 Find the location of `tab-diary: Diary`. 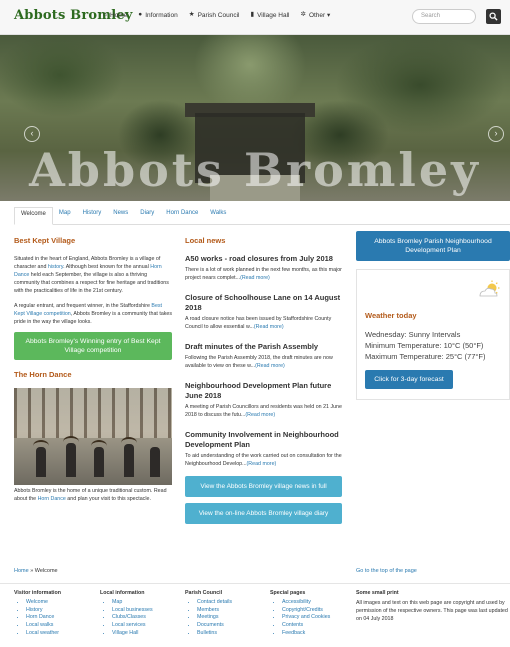

tab-diary: Diary is located at coordinates (147, 214).